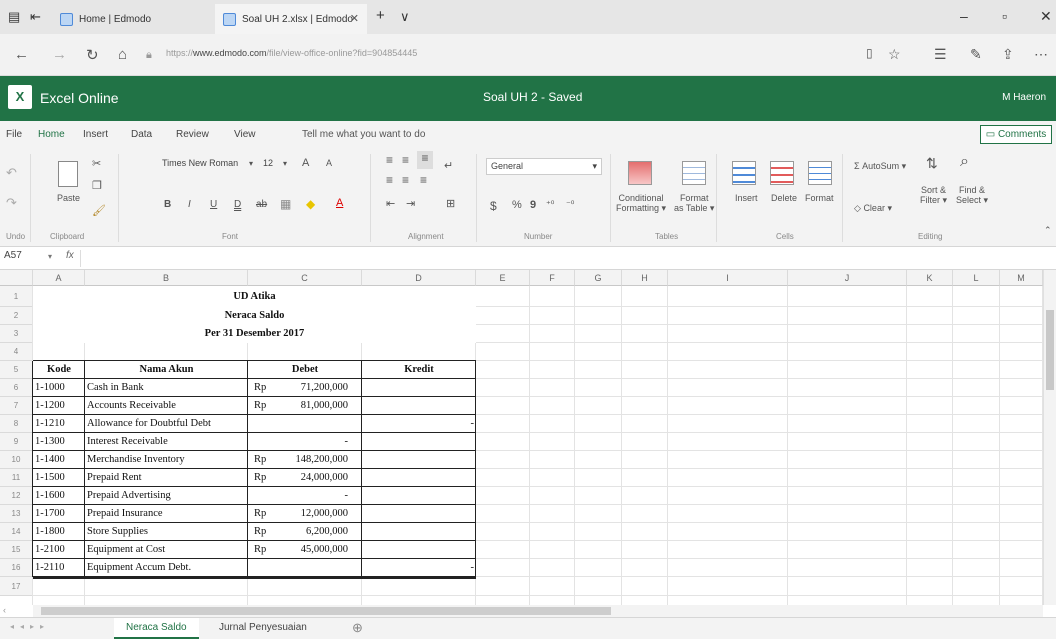 Image resolution: width=1056 pixels, height=639 pixels. What do you see at coordinates (192, 134) in the screenshot?
I see `tab-review: Review` at bounding box center [192, 134].